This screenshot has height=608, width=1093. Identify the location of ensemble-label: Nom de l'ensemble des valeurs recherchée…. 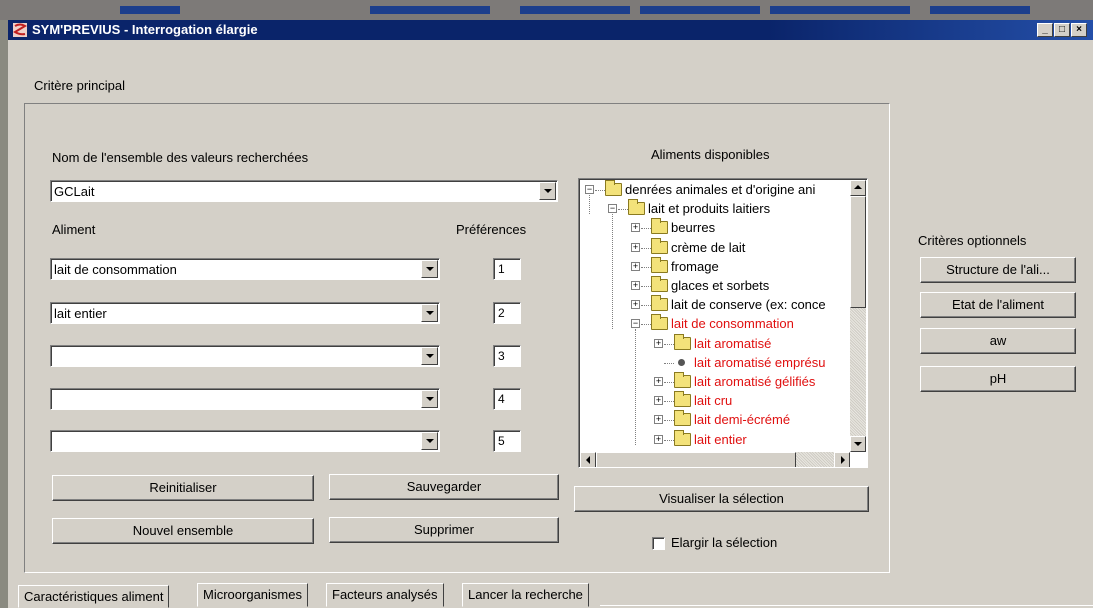
(180, 157).